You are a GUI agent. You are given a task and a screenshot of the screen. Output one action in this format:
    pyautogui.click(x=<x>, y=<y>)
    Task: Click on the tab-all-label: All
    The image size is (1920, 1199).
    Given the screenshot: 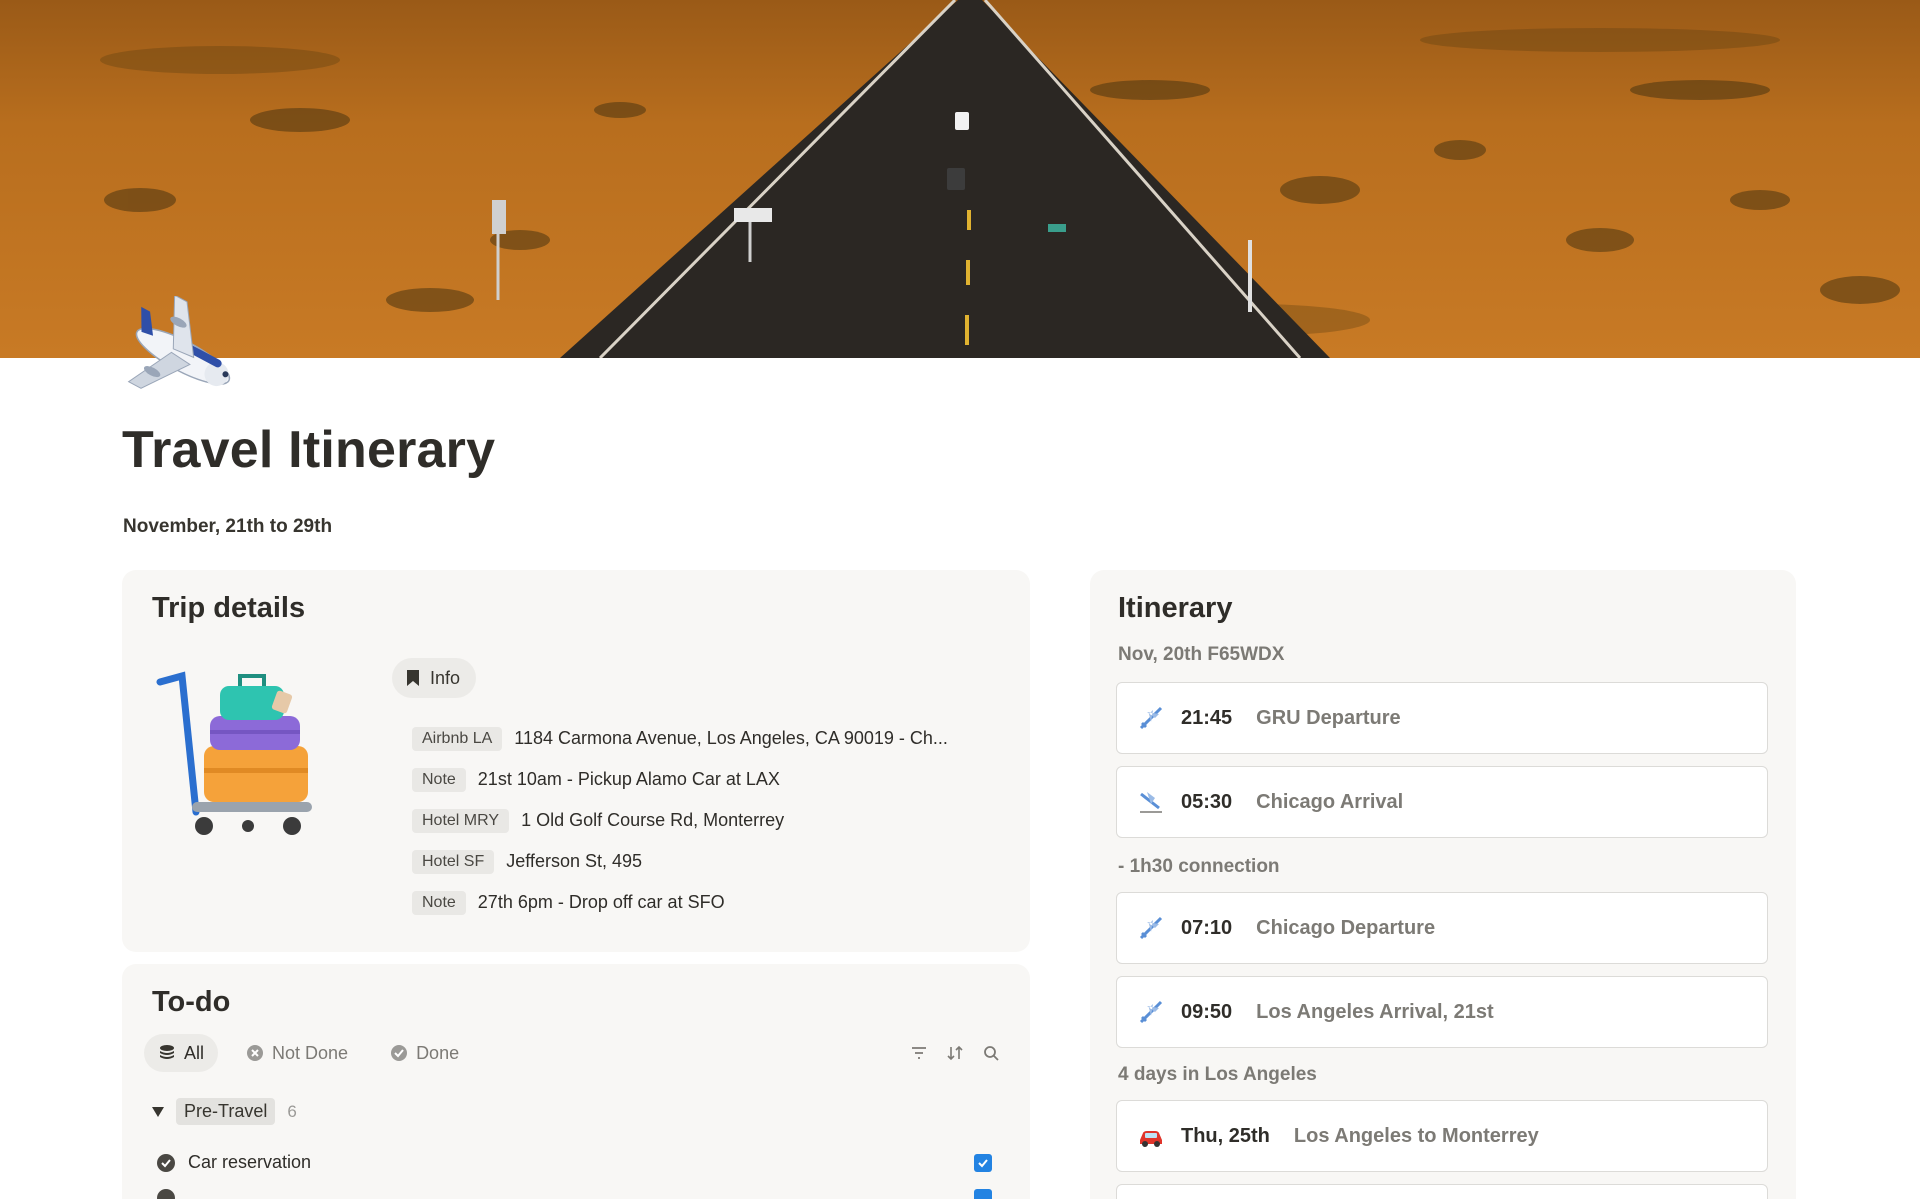 What is the action you would take?
    pyautogui.click(x=194, y=1052)
    